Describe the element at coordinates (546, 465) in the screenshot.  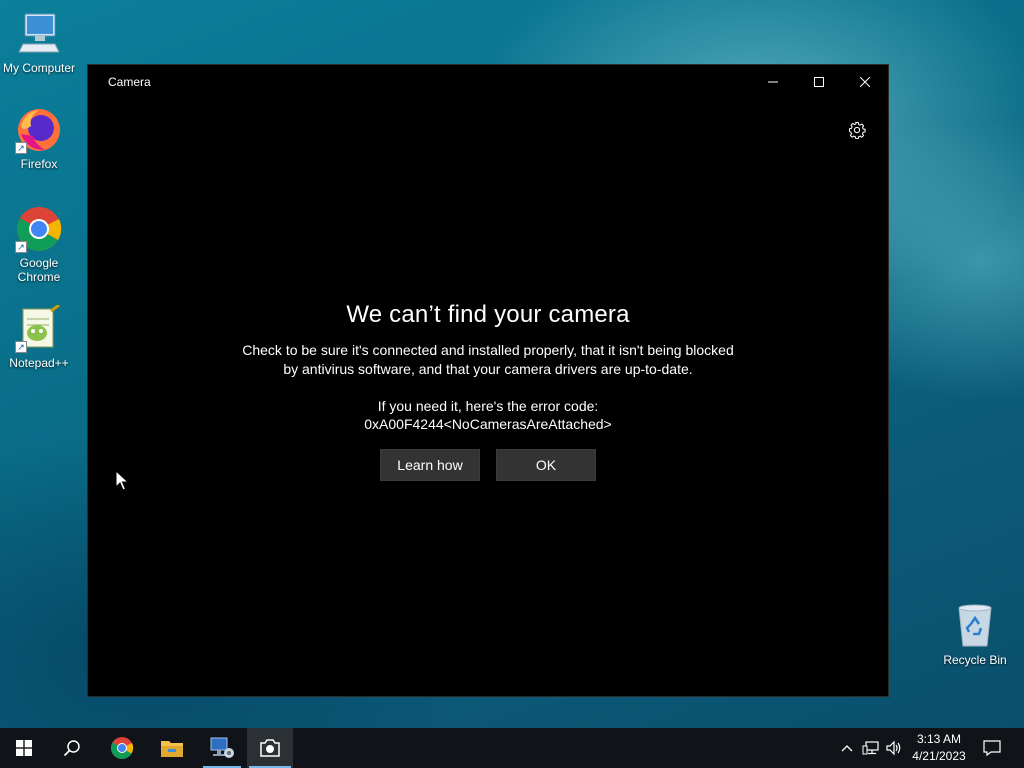
I see `ok-button: OK` at that location.